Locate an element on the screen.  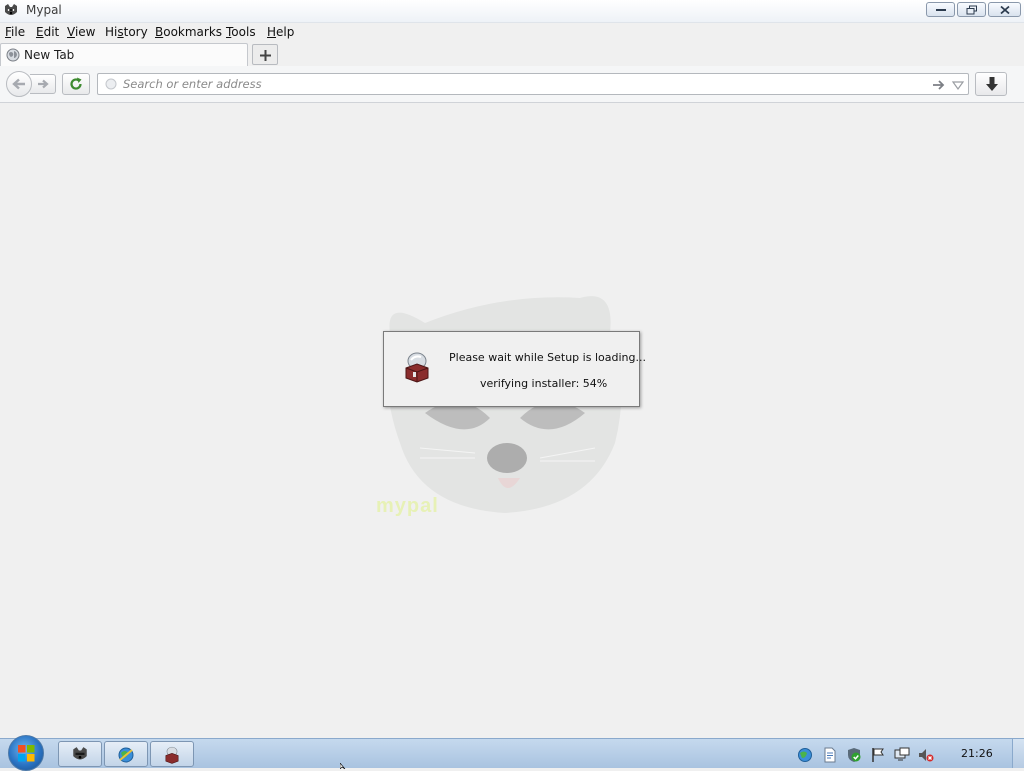
tab-label: New Tab is located at coordinates (49, 55).